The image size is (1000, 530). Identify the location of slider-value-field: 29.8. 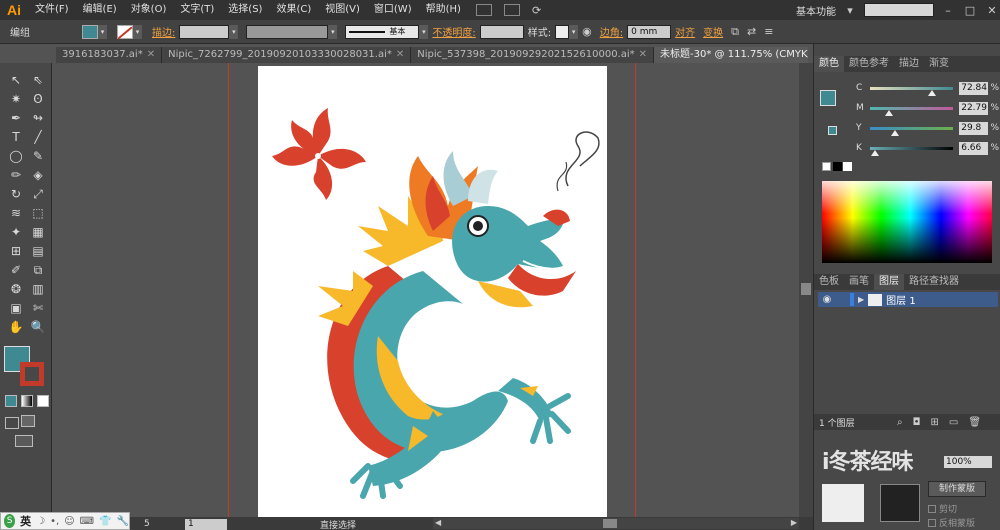
(974, 128).